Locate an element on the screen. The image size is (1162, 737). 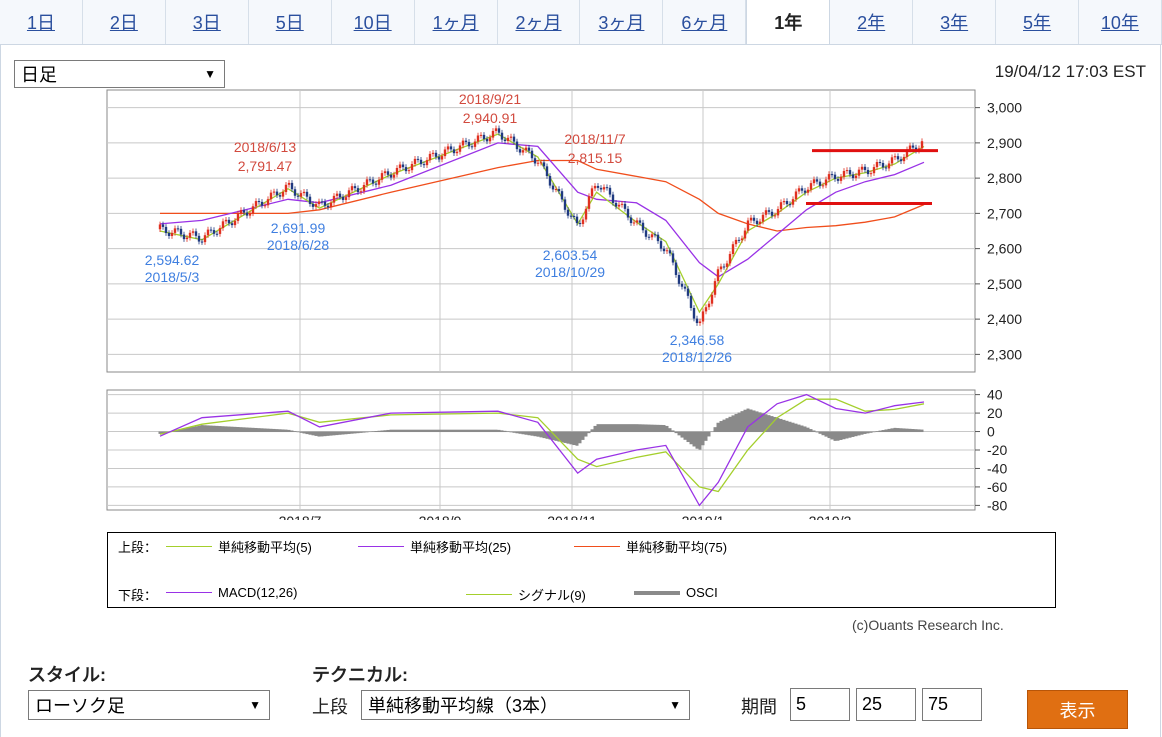
legend-ma5: 単純移動平均(5) is located at coordinates (239, 546).